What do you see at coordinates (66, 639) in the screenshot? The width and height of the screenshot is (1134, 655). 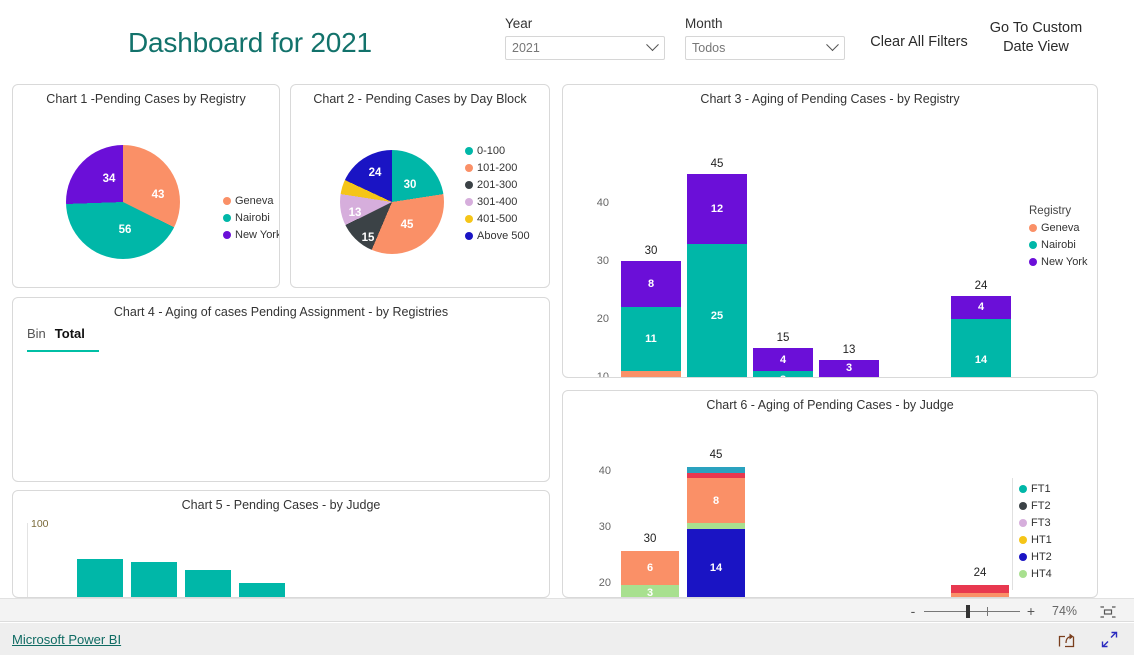 I see `powerbi-brand-link: Microsoft Power BI` at bounding box center [66, 639].